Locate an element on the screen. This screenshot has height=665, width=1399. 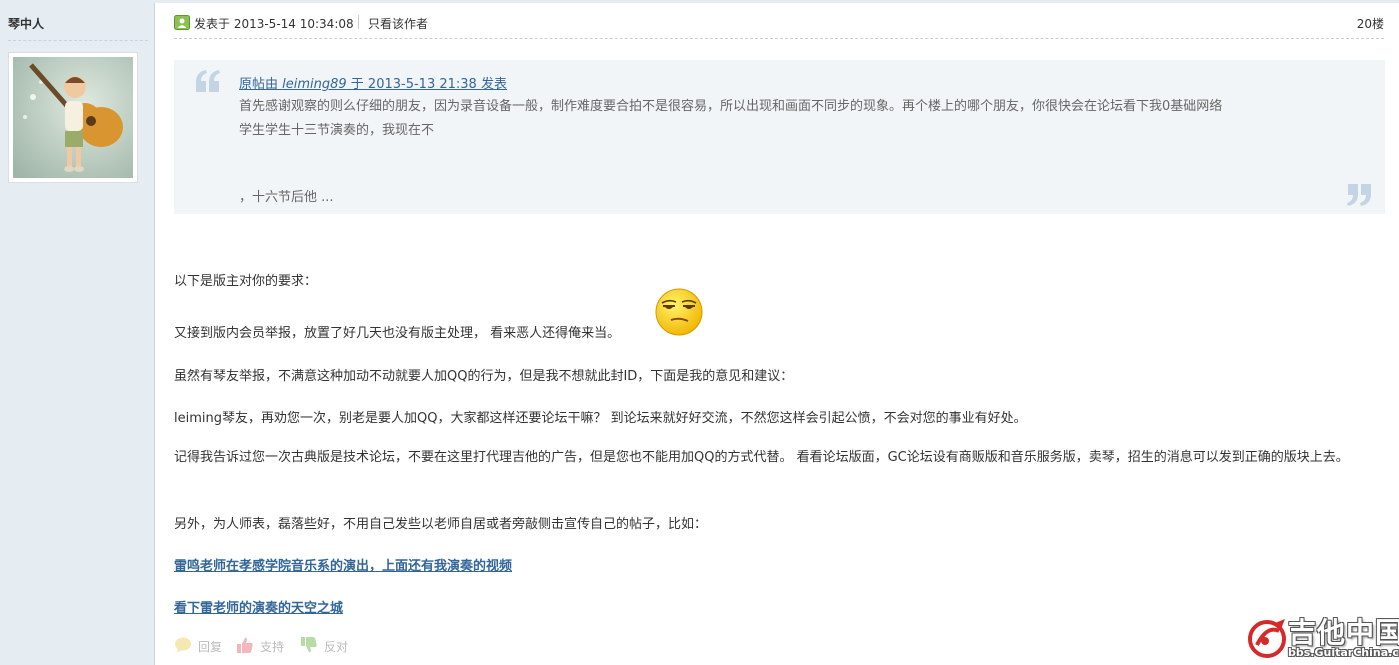
guitar-boy-avatar-icon is located at coordinates (73, 117).